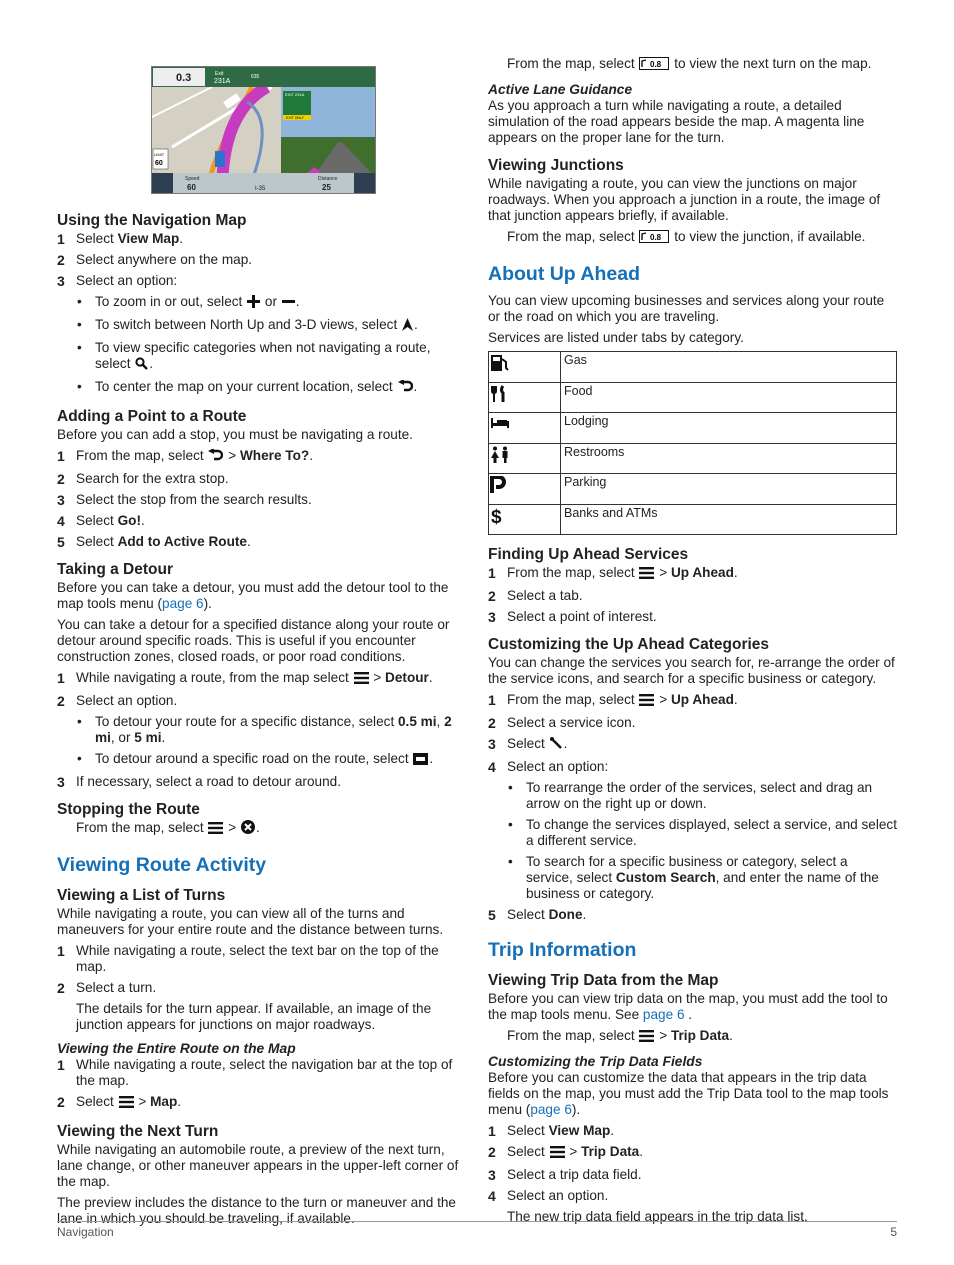  Describe the element at coordinates (164, 1101) in the screenshot. I see `bold-term: Map` at that location.